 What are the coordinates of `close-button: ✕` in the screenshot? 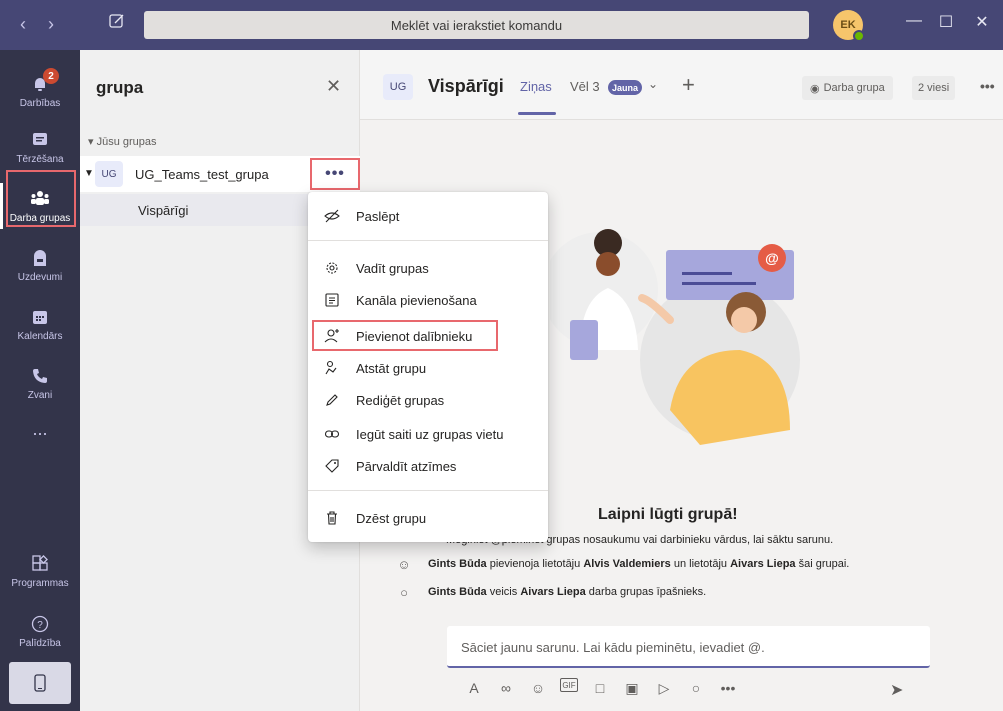 It's located at (982, 22).